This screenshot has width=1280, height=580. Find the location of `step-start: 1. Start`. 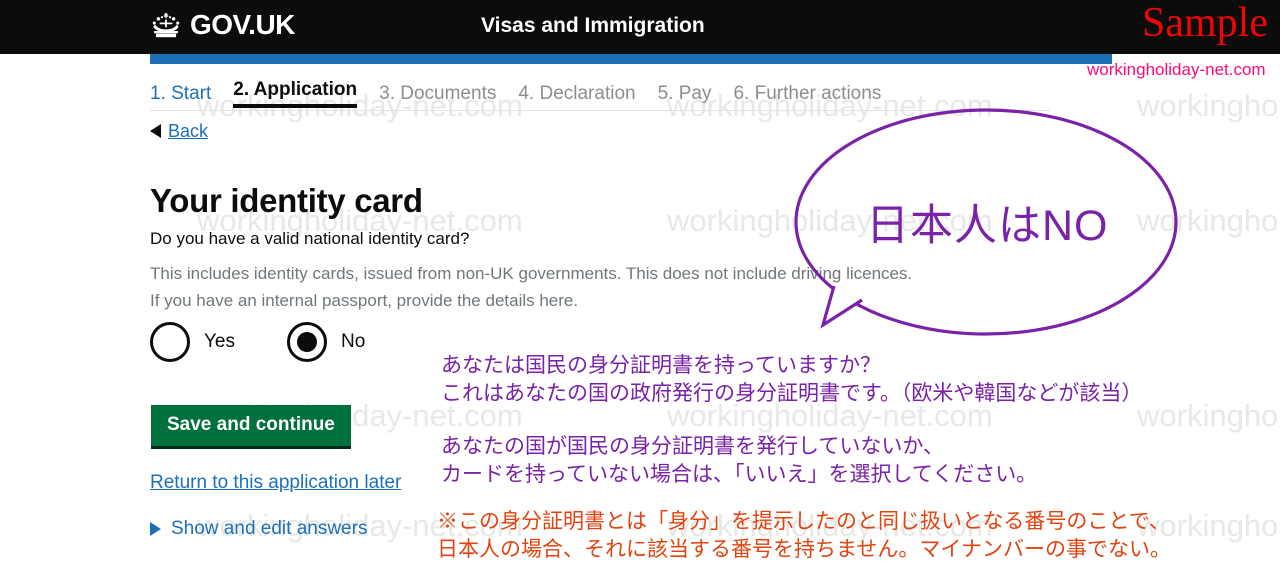

step-start: 1. Start is located at coordinates (191, 95).